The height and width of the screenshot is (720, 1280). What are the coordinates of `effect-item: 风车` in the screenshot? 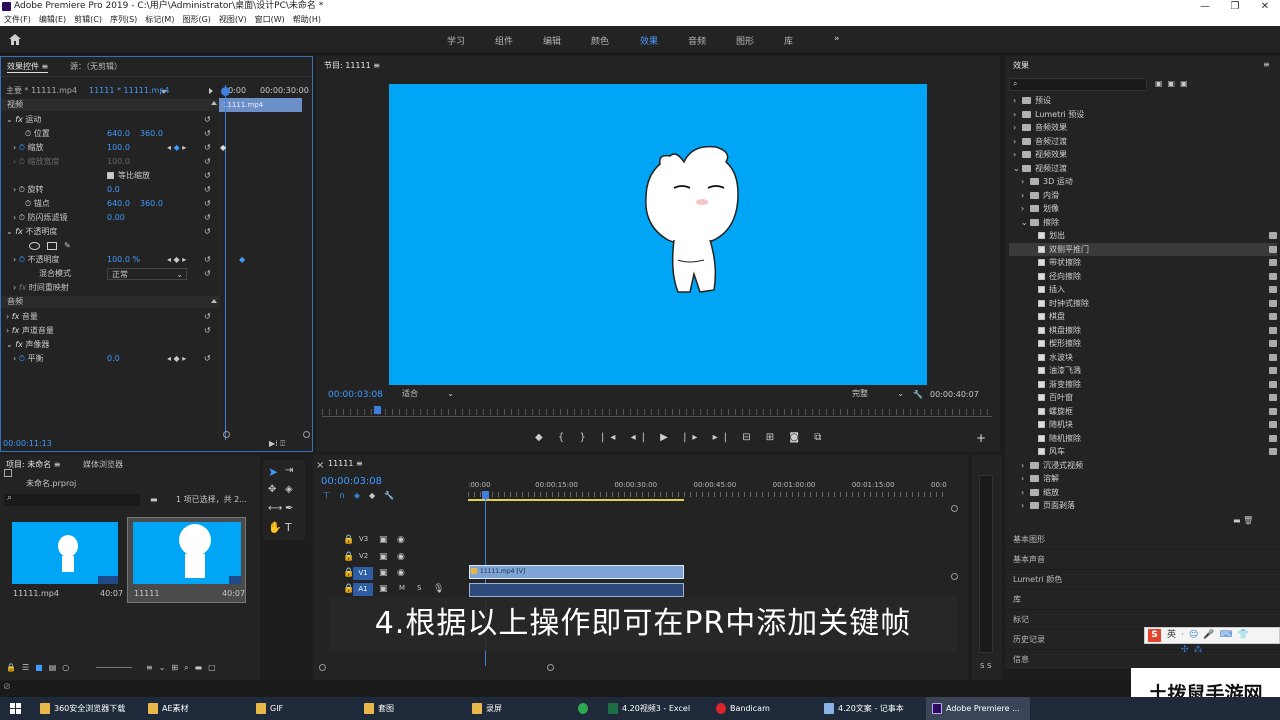 It's located at (1143, 452).